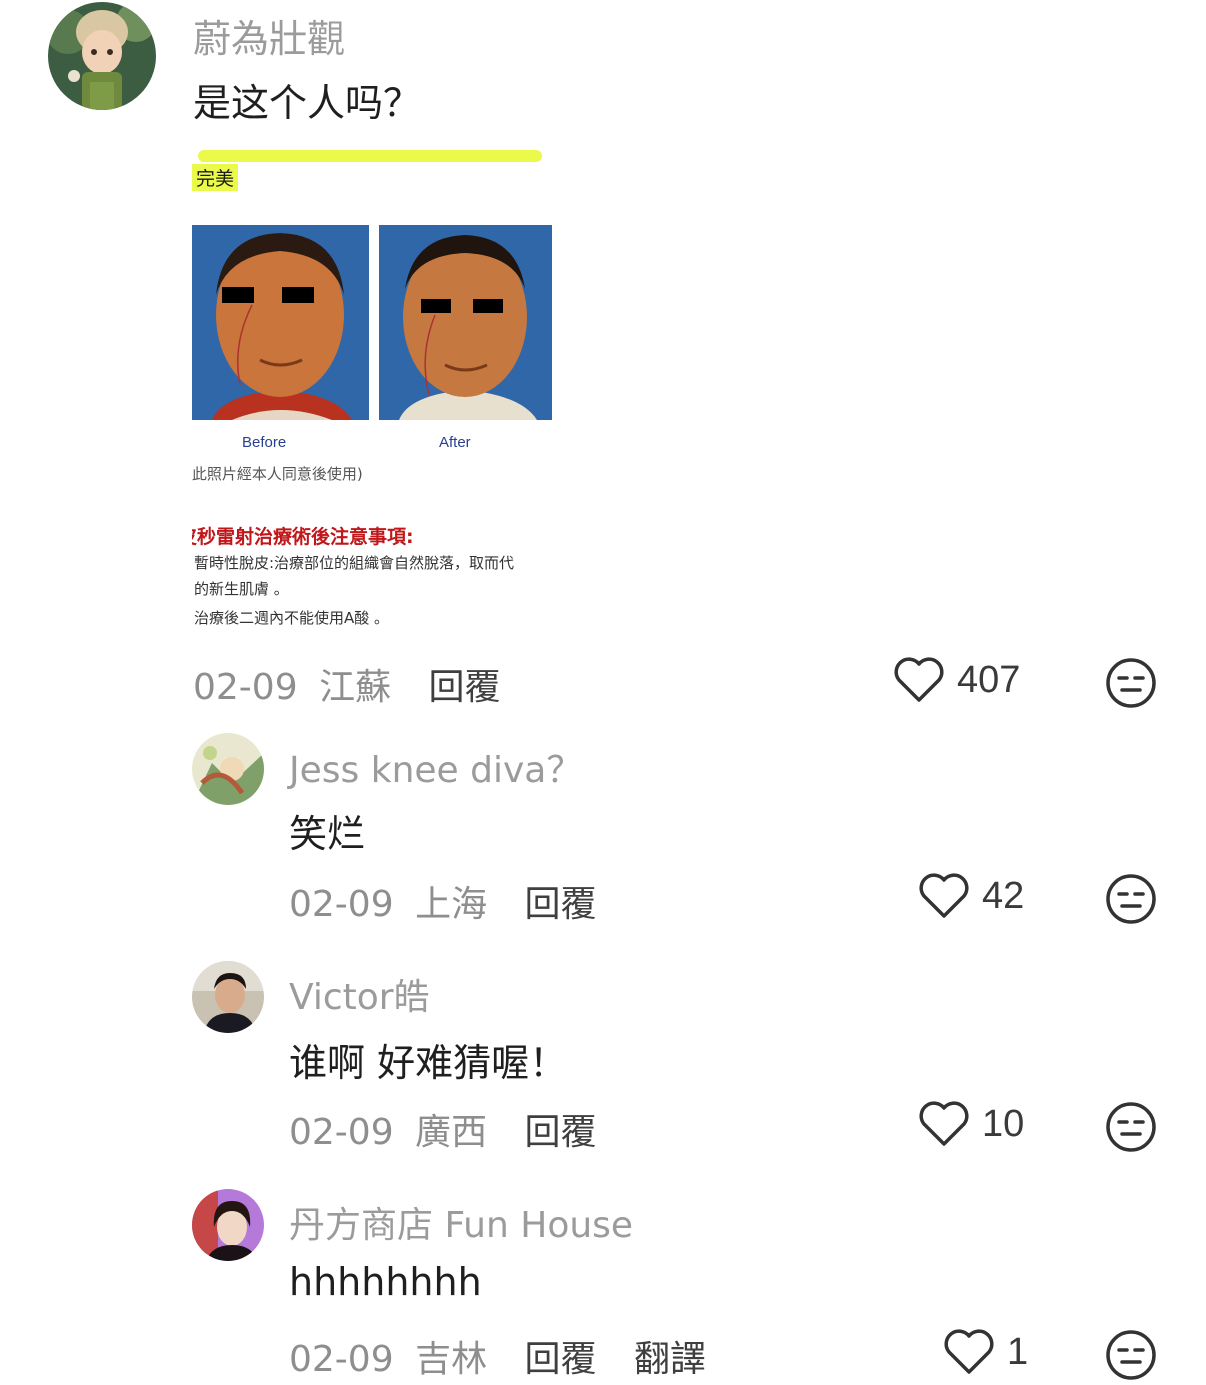 The height and width of the screenshot is (1385, 1206). I want to click on image-line-1: 暫時性脫皮:治療部位的組織會自然脫落，取而代, so click(354, 563).